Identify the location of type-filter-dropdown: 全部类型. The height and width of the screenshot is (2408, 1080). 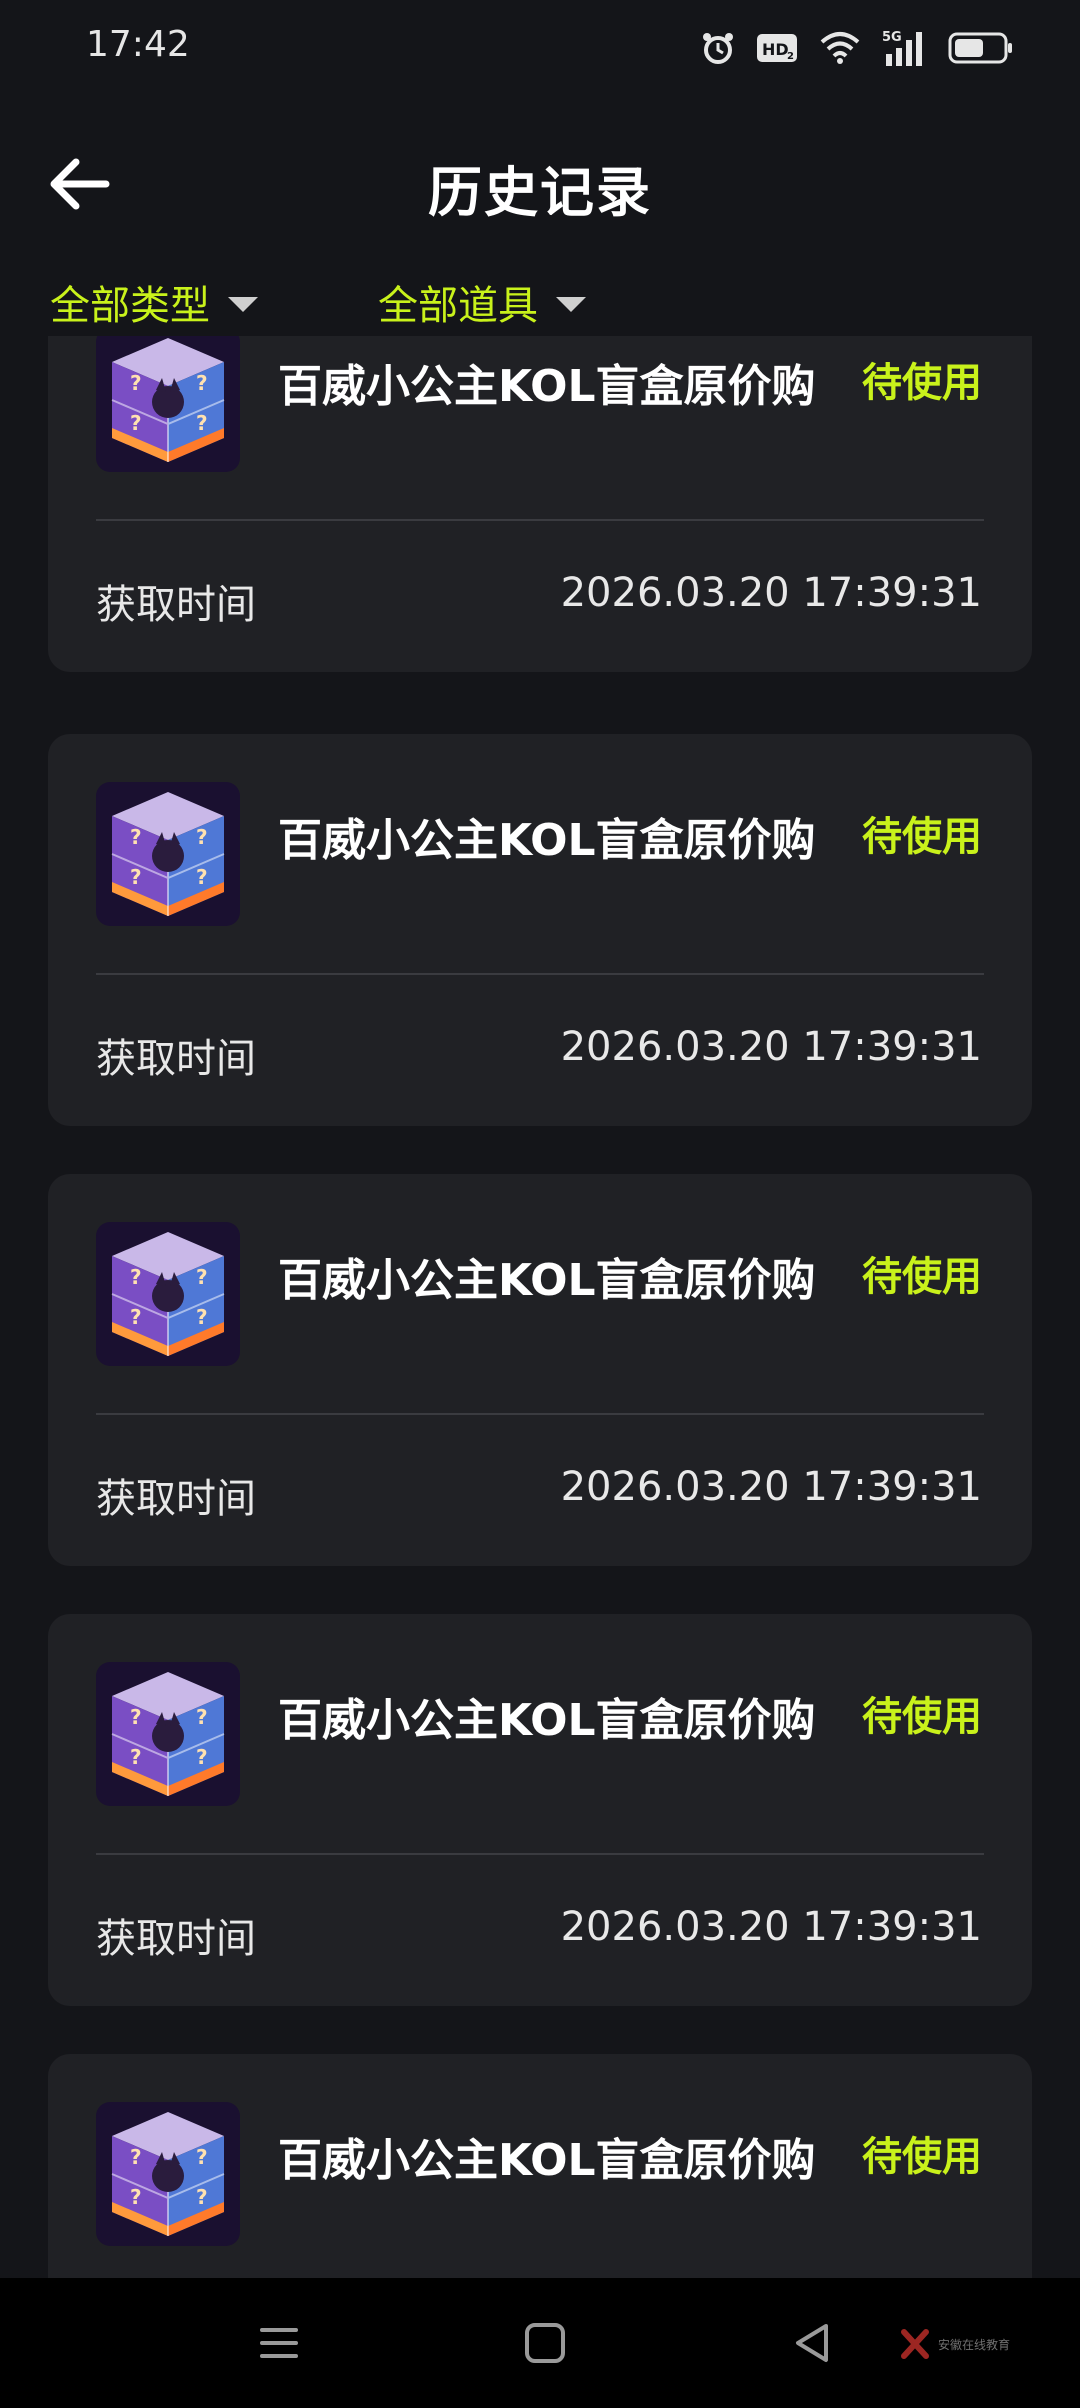
(154, 302).